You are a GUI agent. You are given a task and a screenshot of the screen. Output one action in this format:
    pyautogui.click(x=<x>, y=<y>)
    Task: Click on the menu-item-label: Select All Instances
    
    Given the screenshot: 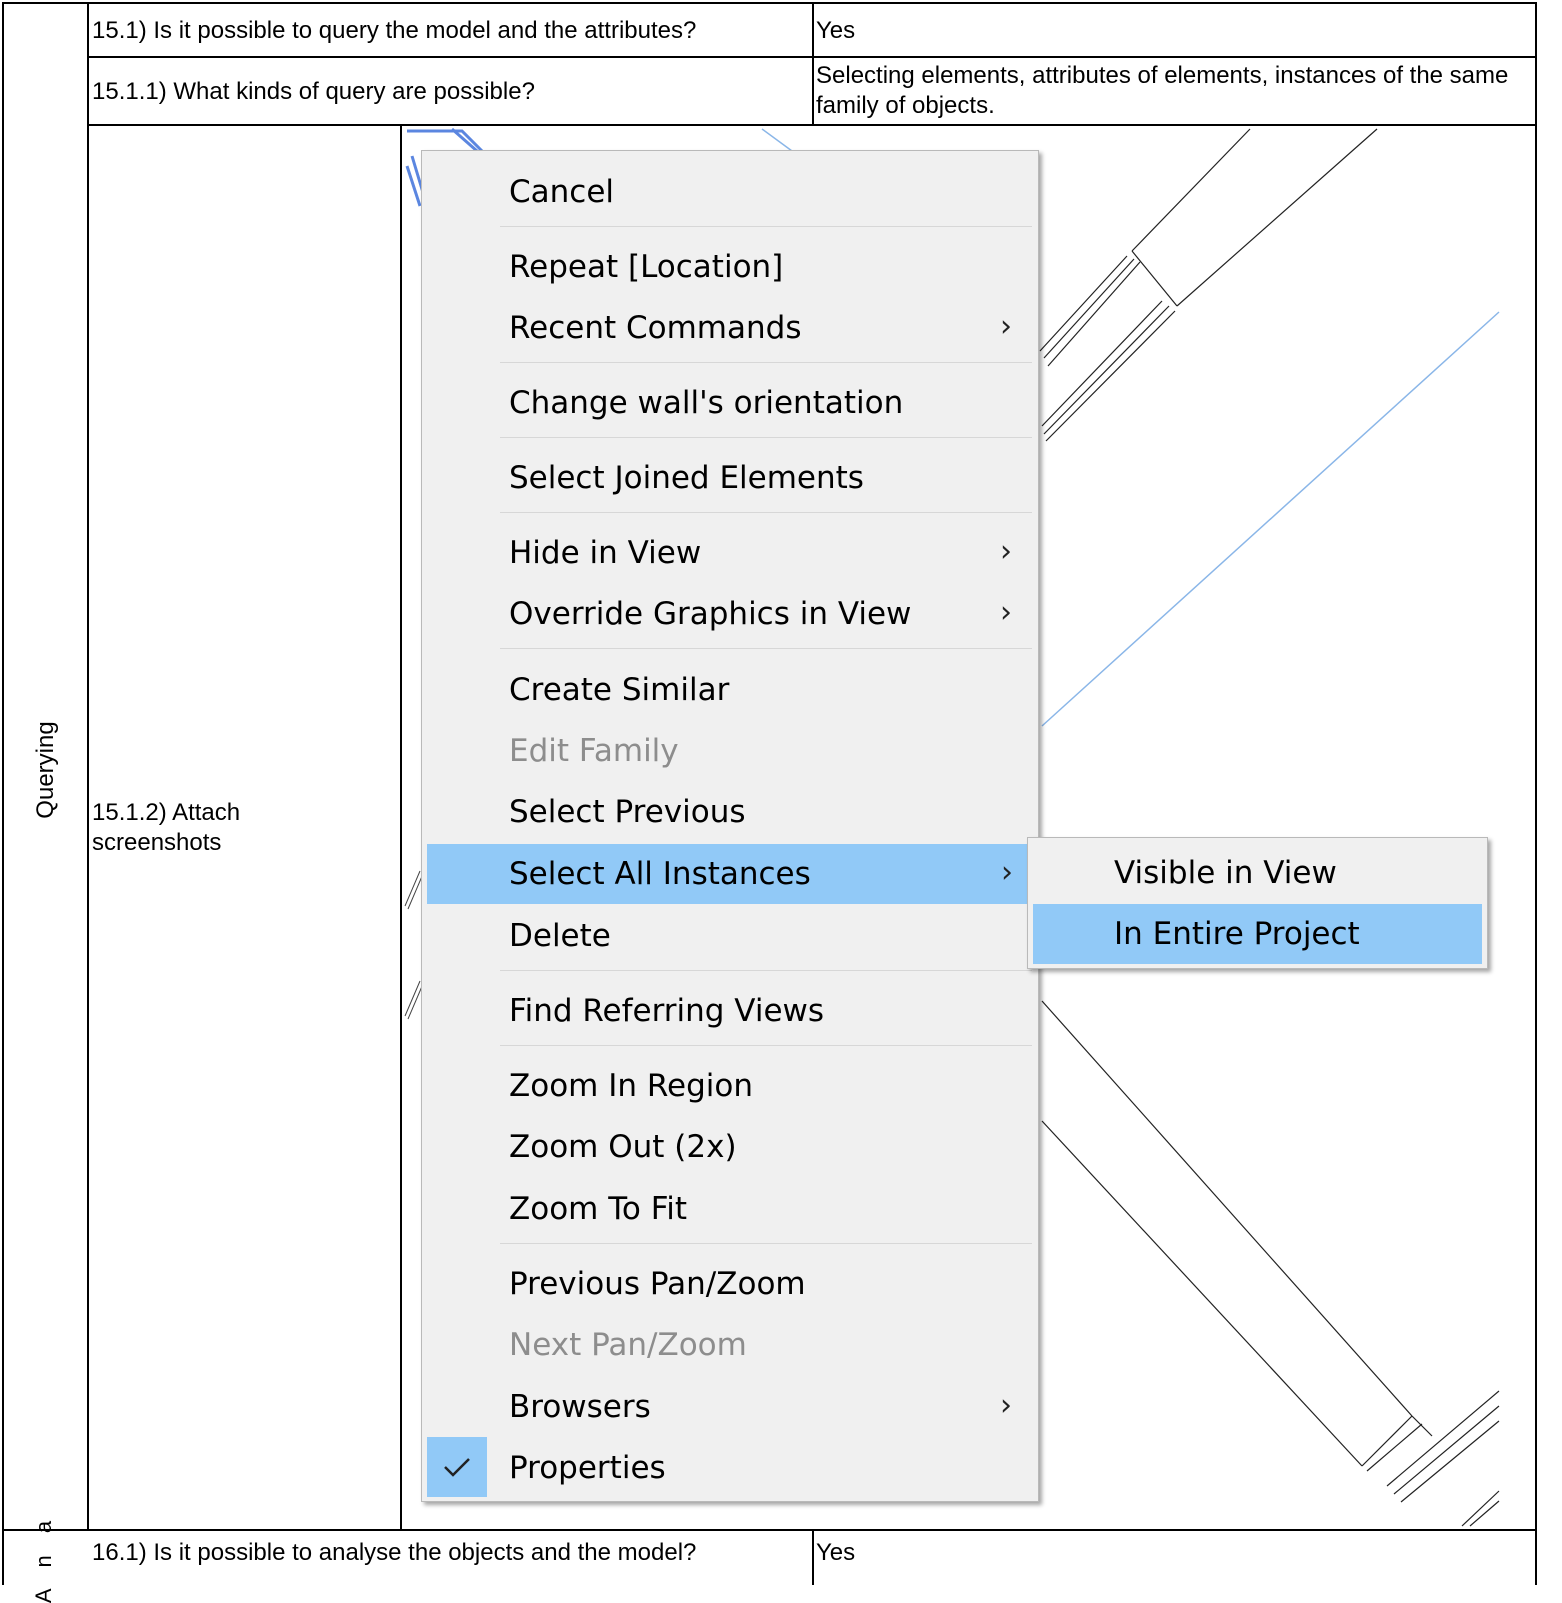 What is the action you would take?
    pyautogui.click(x=660, y=874)
    